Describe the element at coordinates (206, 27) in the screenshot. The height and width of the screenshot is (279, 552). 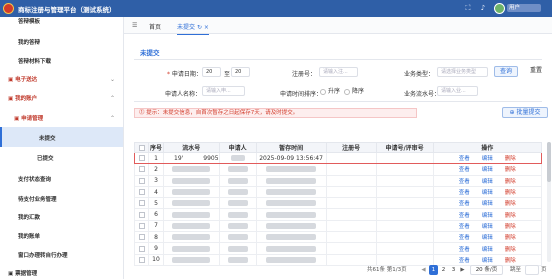
I see `close-icon: ×` at that location.